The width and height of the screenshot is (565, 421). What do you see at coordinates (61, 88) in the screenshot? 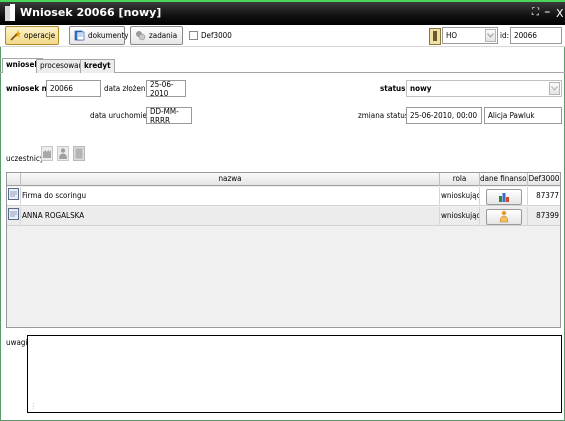
I see `wniosek-nr-value: 20066` at bounding box center [61, 88].